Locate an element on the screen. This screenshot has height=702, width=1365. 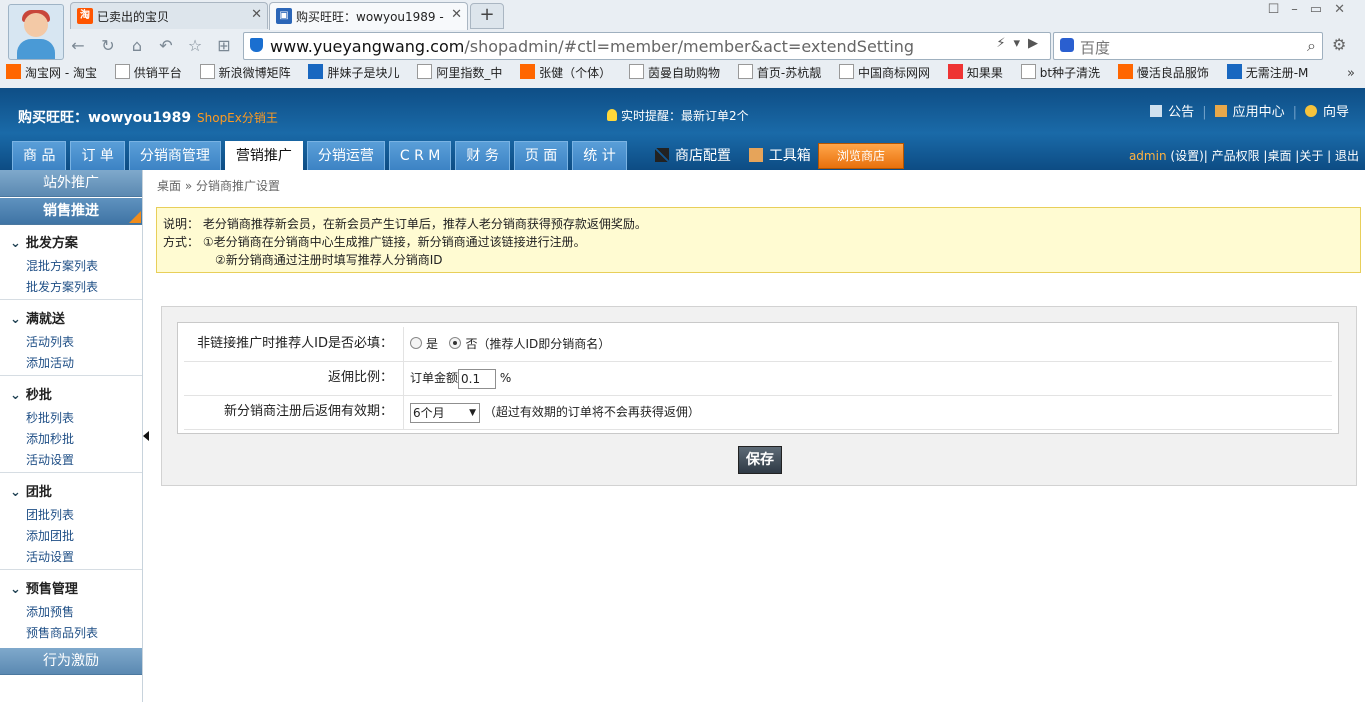
nav-tab-distributors: 分销商管理 is located at coordinates (174, 155).